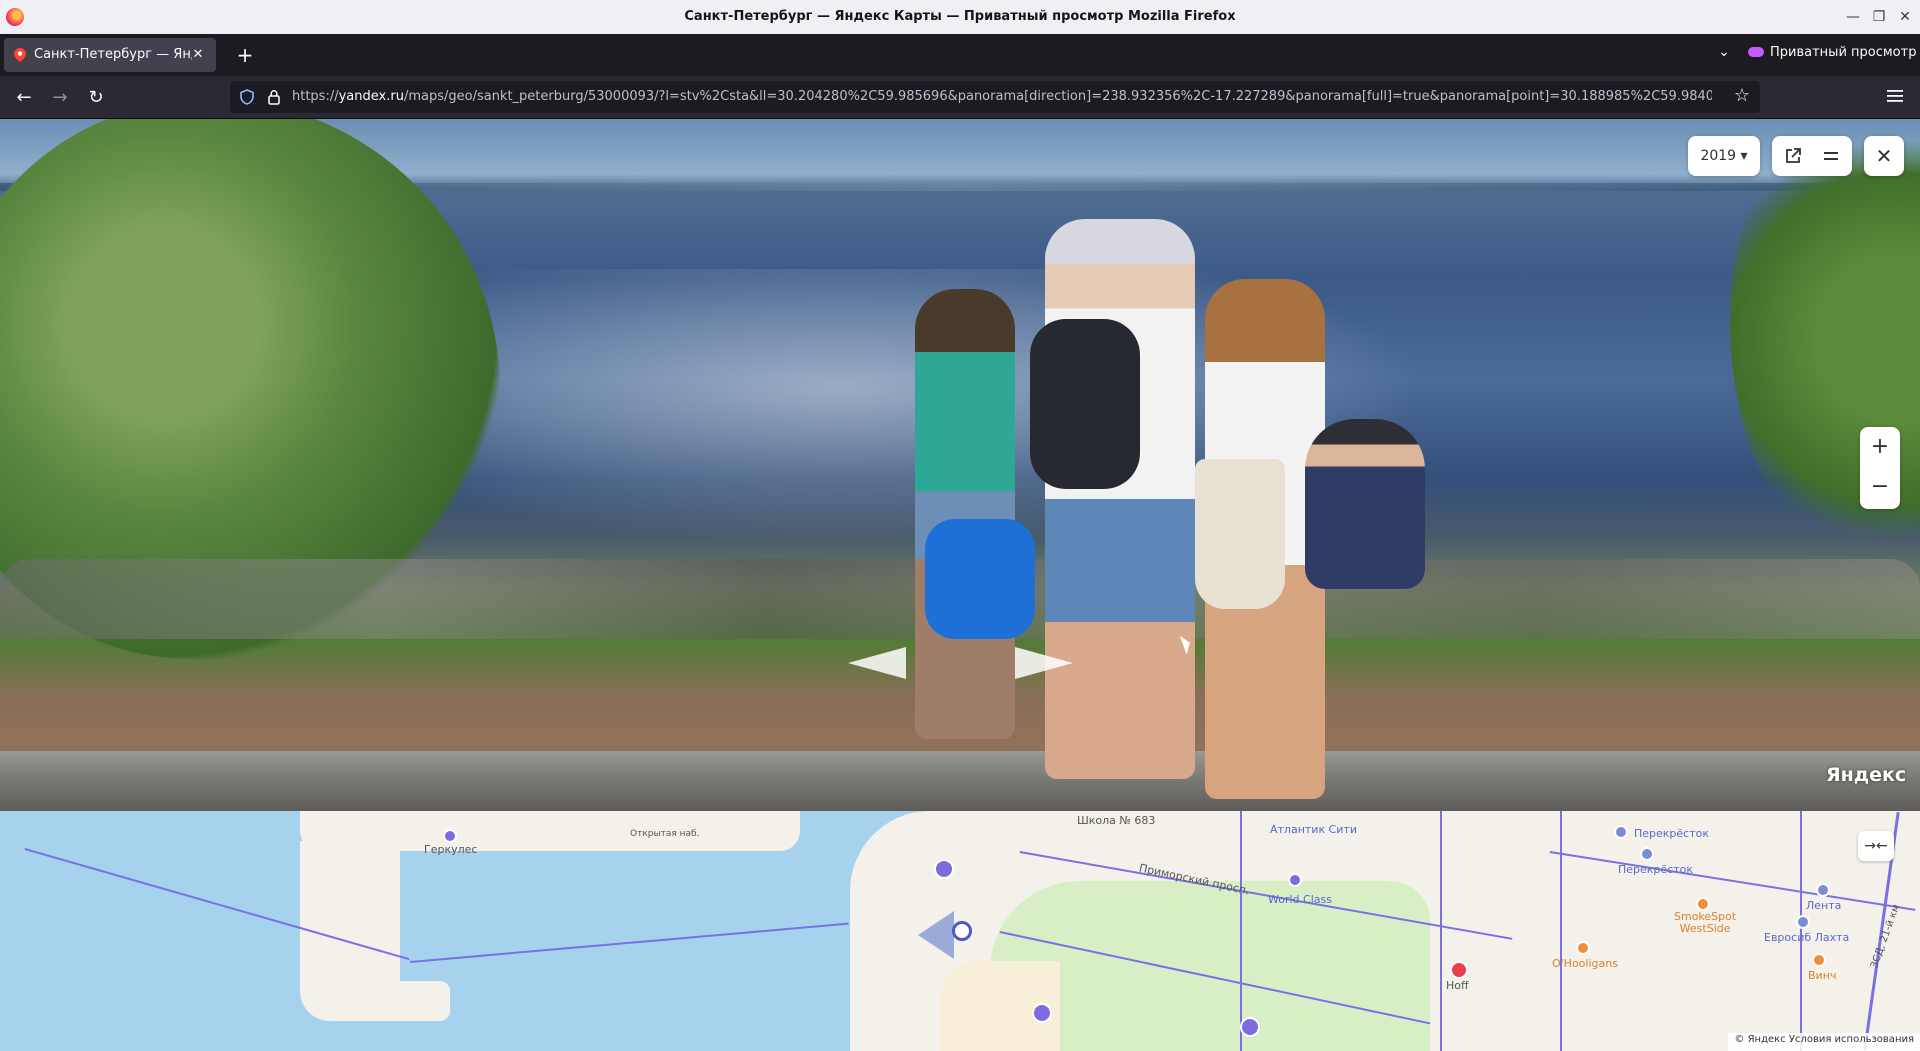 The image size is (1920, 1051). I want to click on vinch-pin-icon, so click(1819, 960).